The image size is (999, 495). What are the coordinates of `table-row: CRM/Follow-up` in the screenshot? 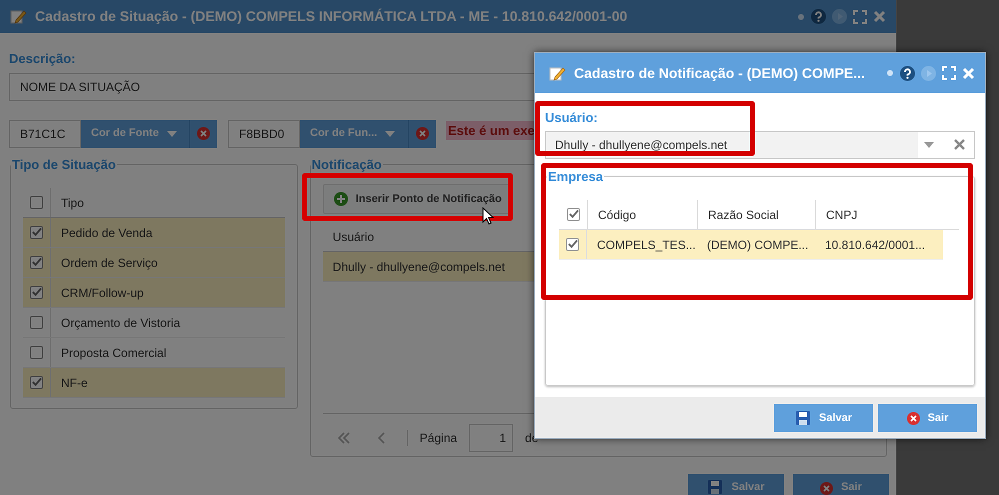 It's located at (154, 293).